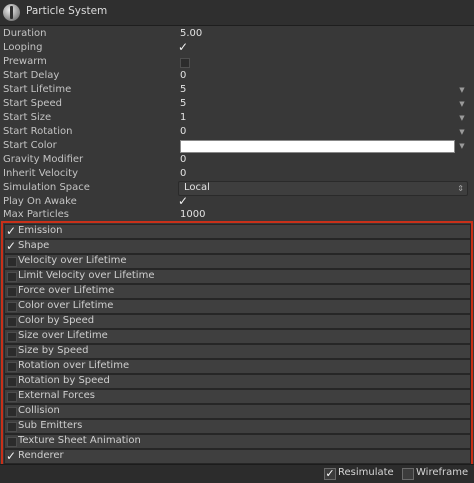  Describe the element at coordinates (460, 188) in the screenshot. I see `updown-arrow-icon: ⇕` at that location.